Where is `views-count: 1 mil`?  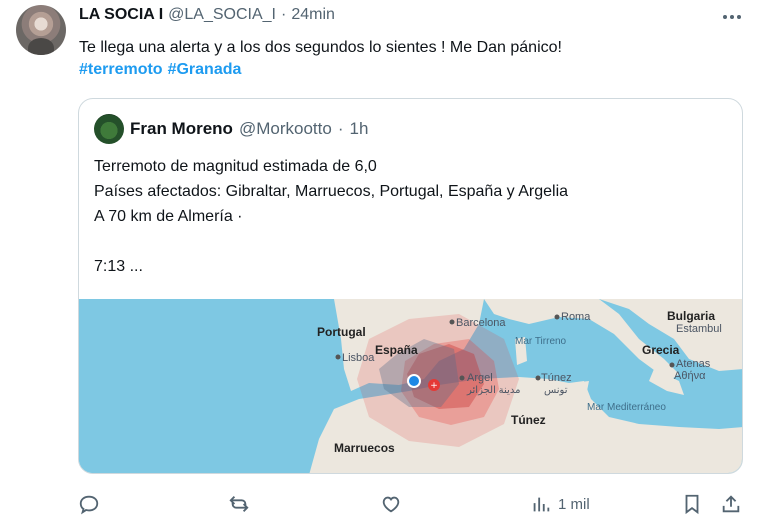
views-count: 1 mil is located at coordinates (574, 504).